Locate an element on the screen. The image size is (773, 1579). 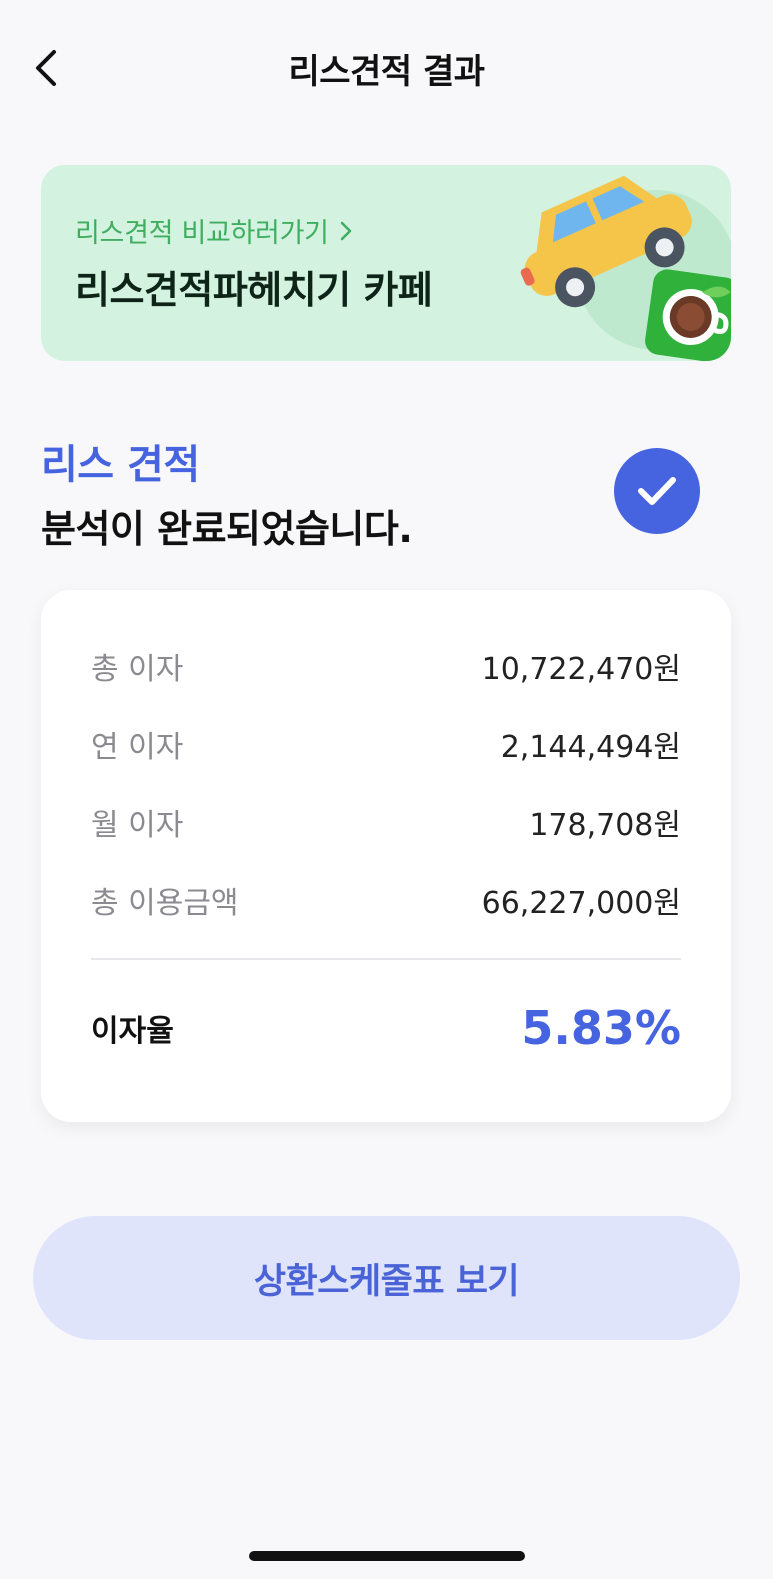
interest-rate-label: 이자율 is located at coordinates (132, 1031).